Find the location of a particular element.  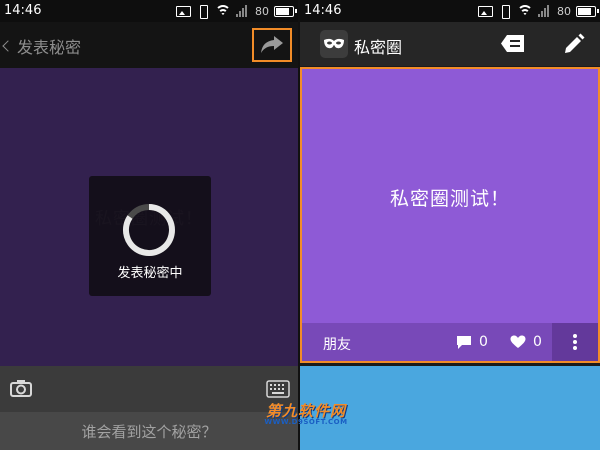

app-logo is located at coordinates (334, 44).